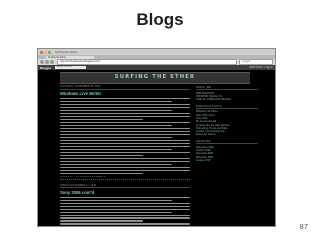  Describe the element at coordinates (45, 52) in the screenshot. I see `minimize-window-icon` at that location.